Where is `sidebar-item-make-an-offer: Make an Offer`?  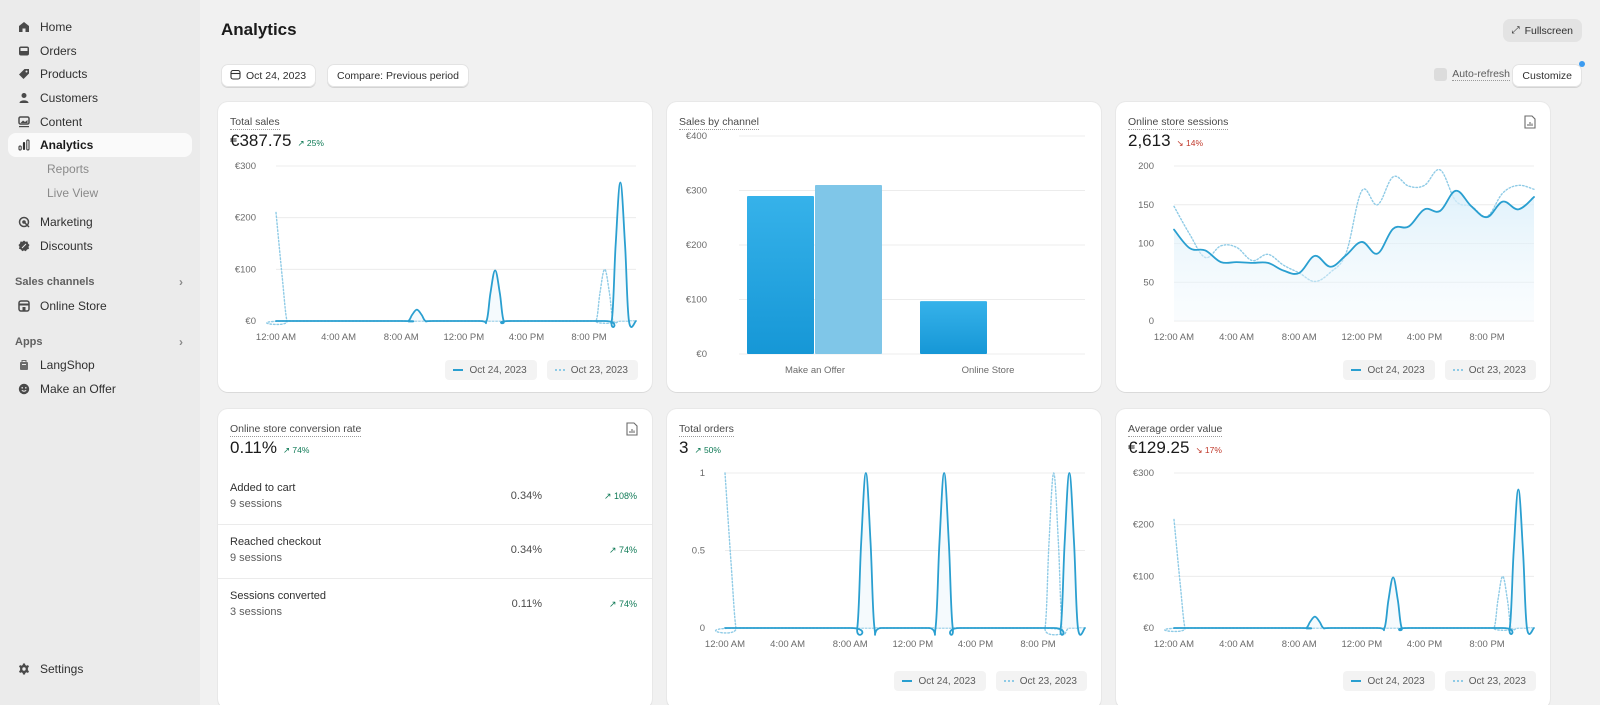
sidebar-item-make-an-offer: Make an Offer is located at coordinates (100, 389).